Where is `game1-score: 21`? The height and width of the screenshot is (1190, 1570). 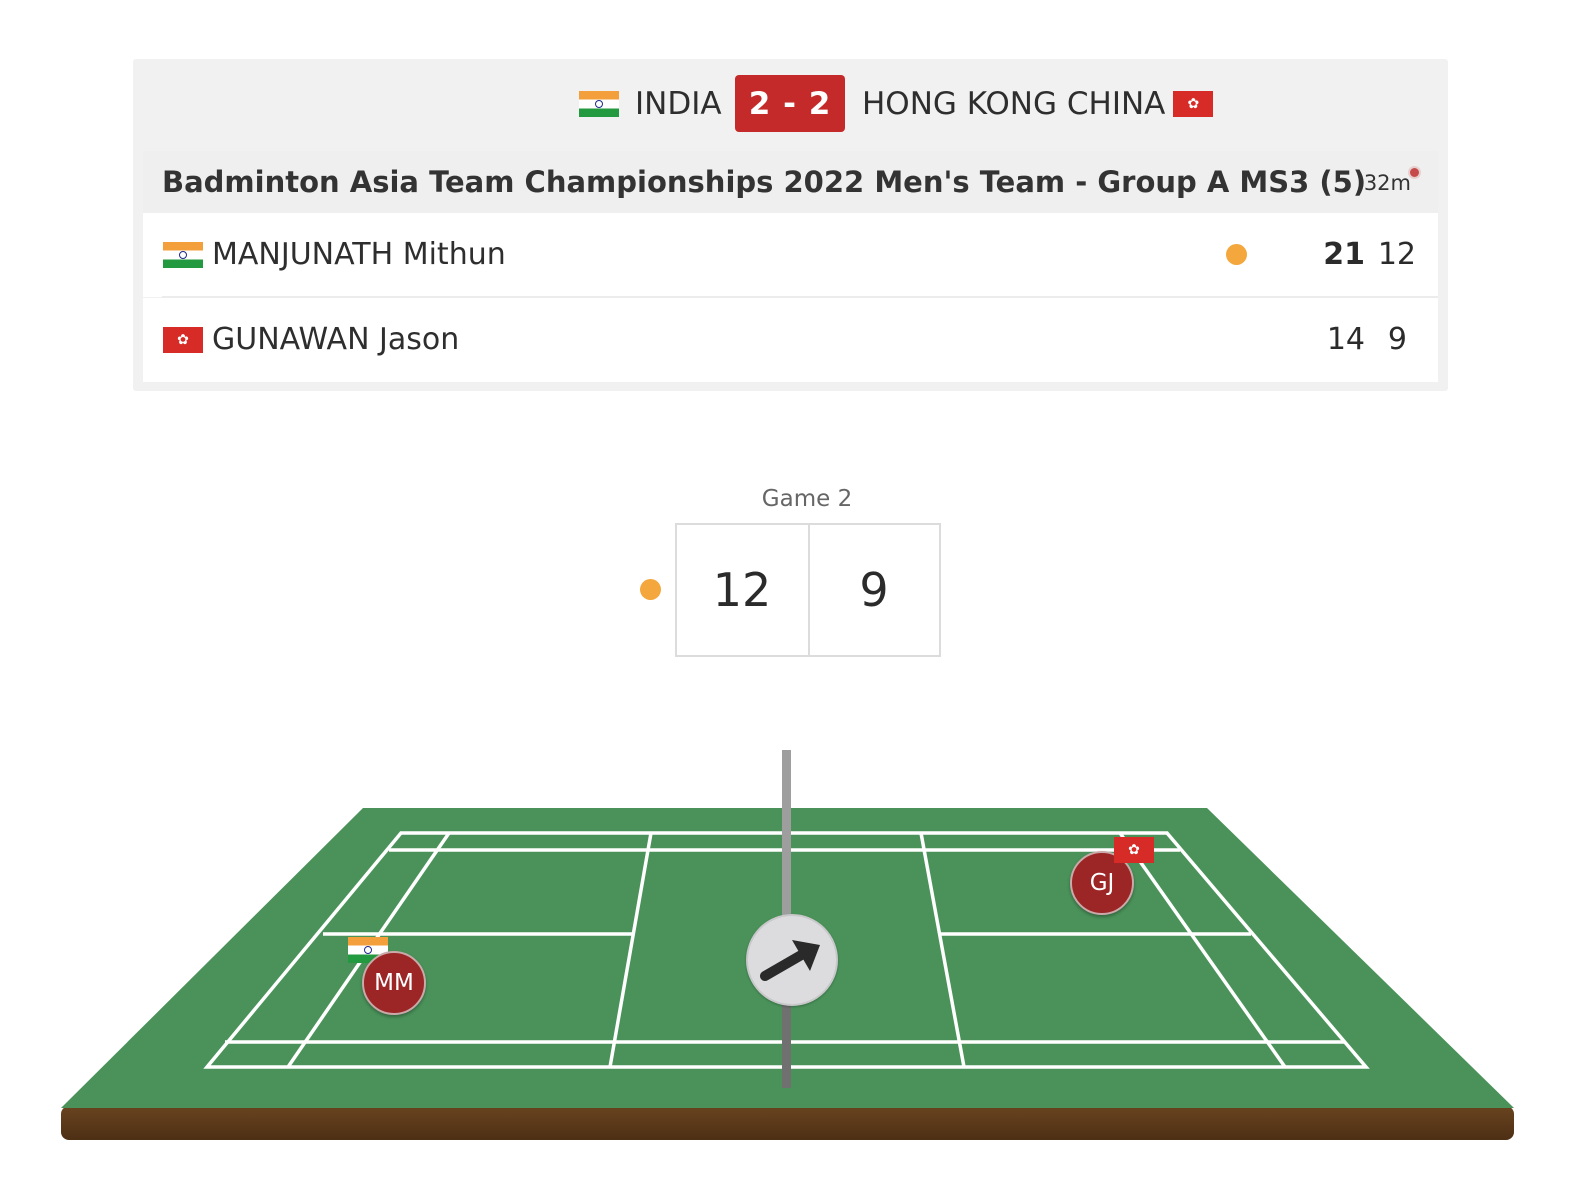
game1-score: 21 is located at coordinates (1344, 254).